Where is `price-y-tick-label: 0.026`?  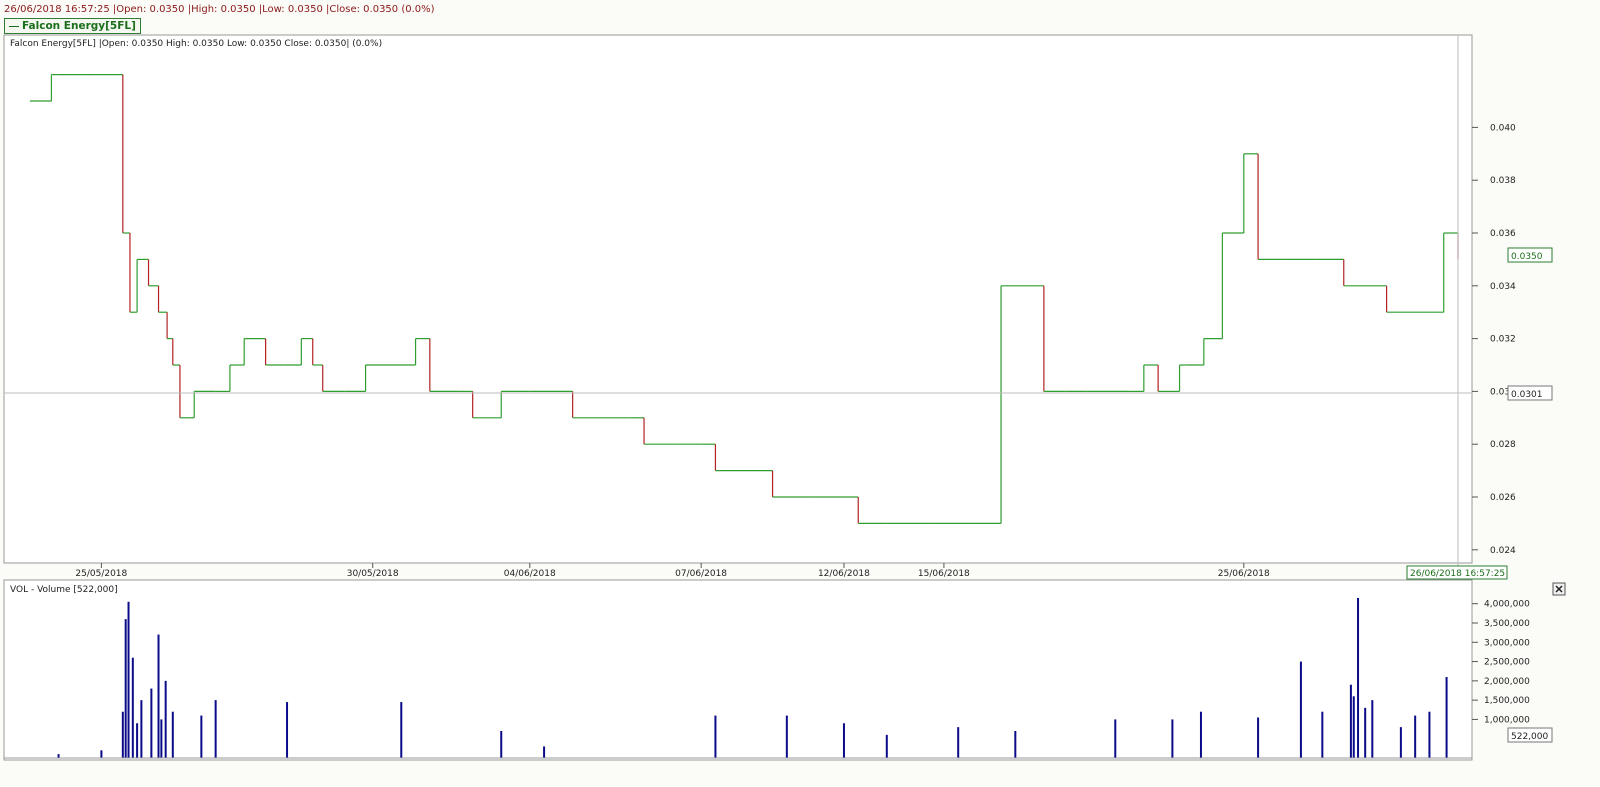
price-y-tick-label: 0.026 is located at coordinates (1503, 498).